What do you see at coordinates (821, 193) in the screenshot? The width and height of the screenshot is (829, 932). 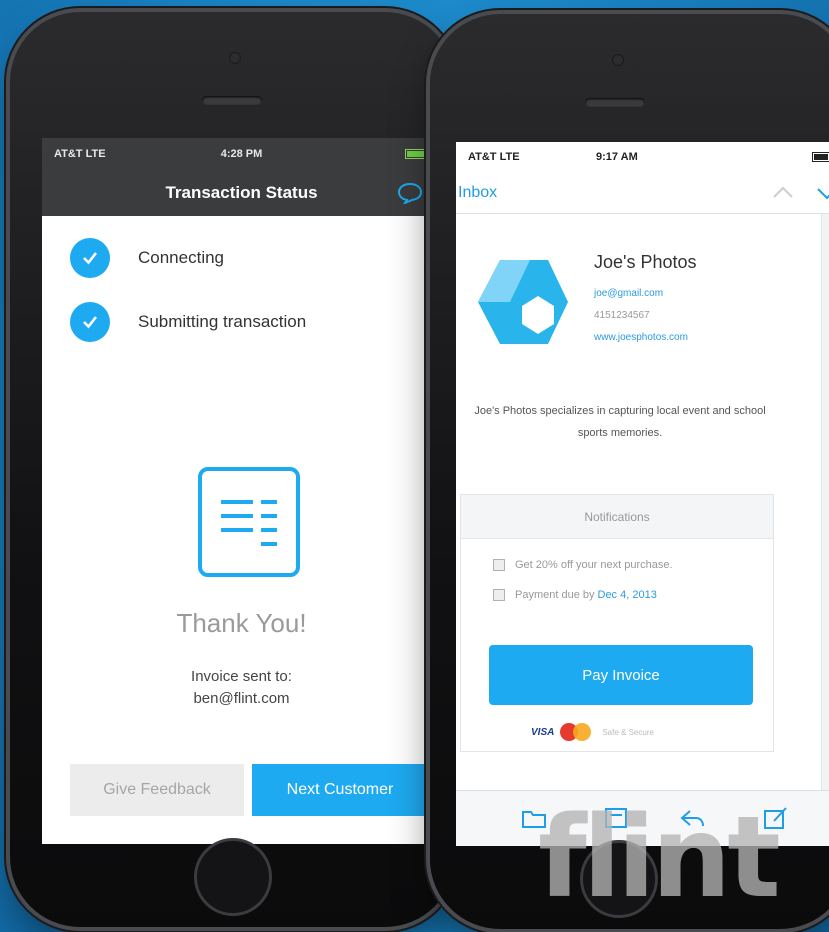 I see `chevron-down-icon` at bounding box center [821, 193].